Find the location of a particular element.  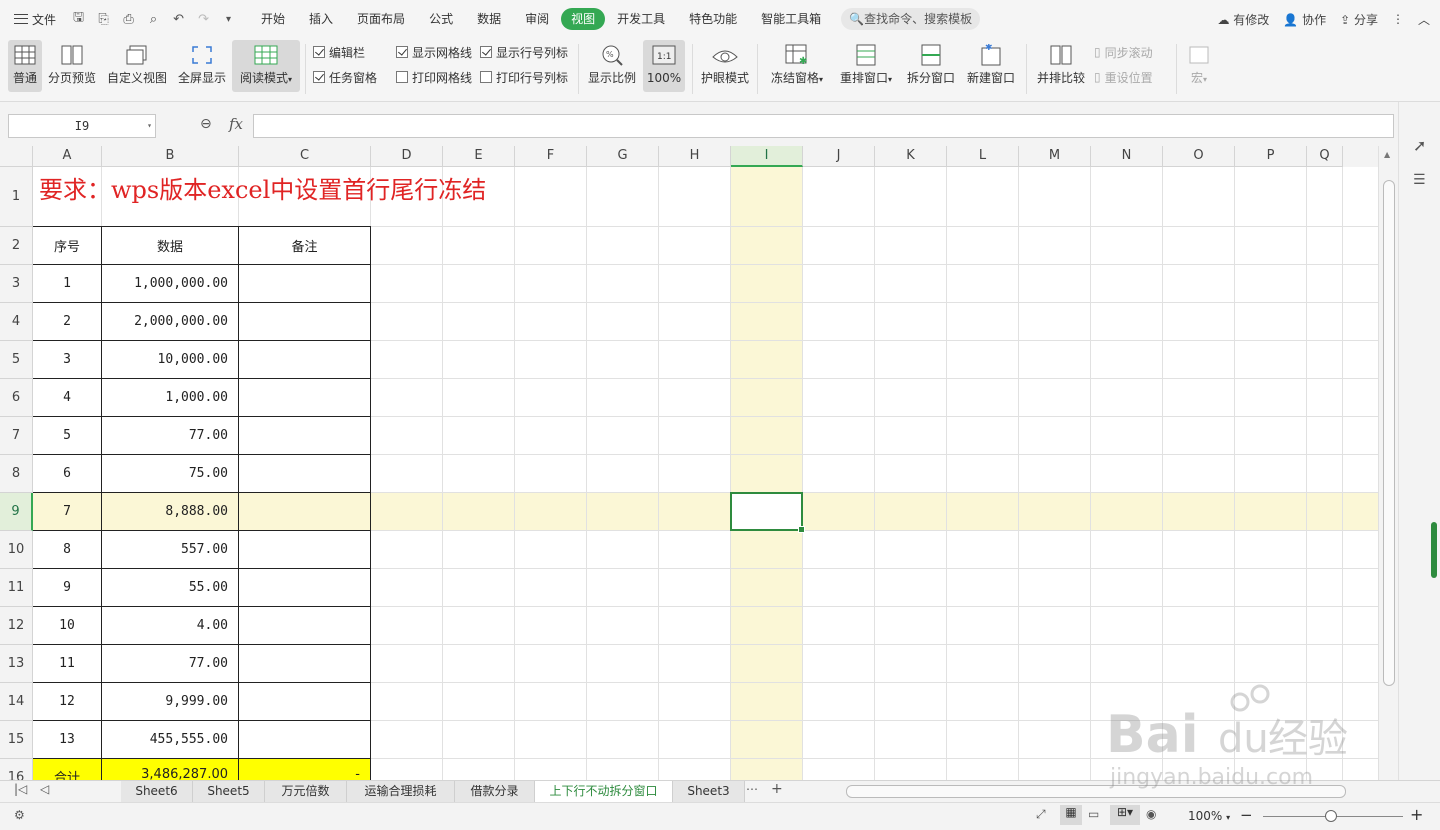

row-header-13: 13 is located at coordinates (16, 664).